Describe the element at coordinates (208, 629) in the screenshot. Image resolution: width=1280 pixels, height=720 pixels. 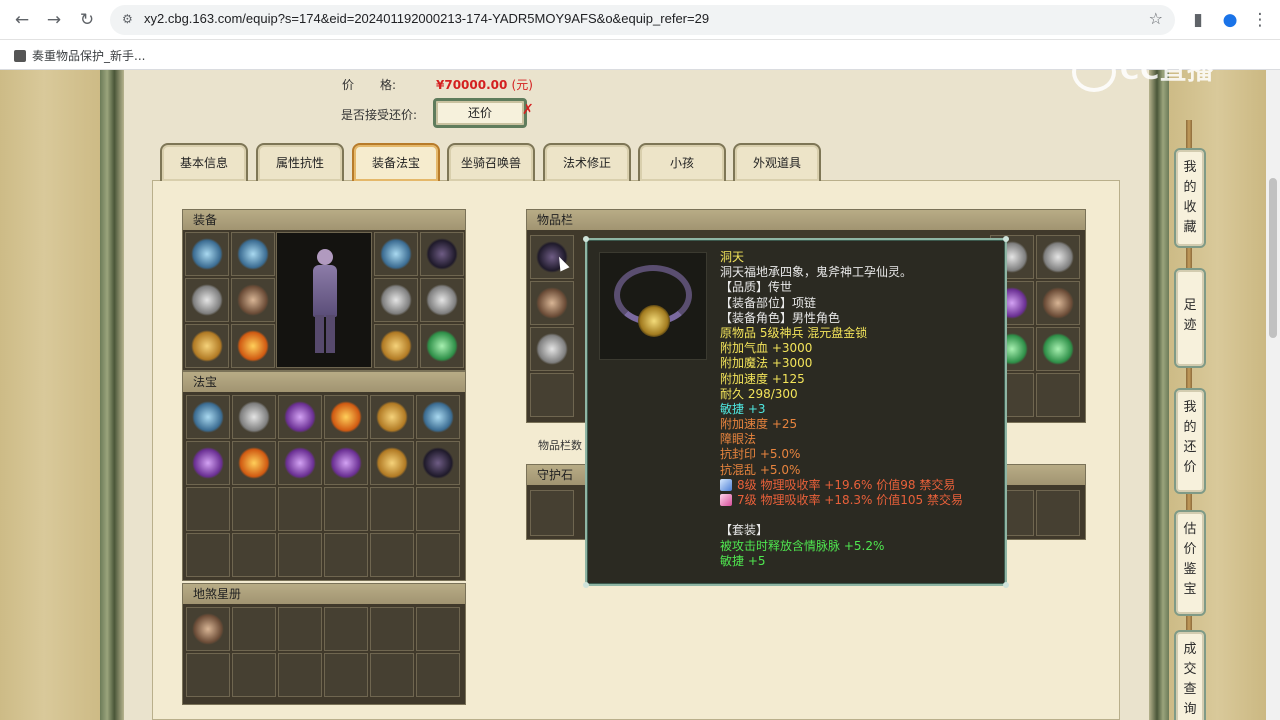
I see `star-book-slot` at that location.